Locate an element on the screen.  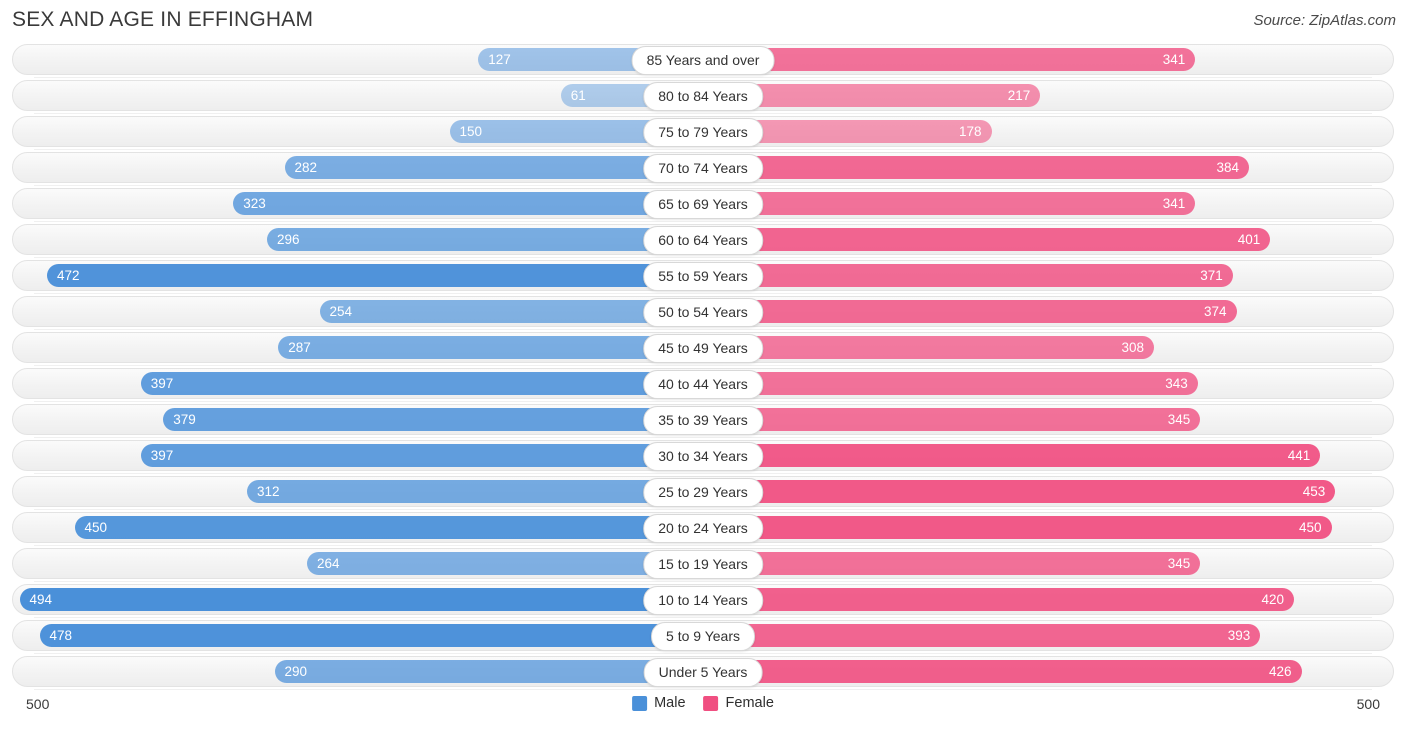
female-half: 393 is located at coordinates (1048, 635).